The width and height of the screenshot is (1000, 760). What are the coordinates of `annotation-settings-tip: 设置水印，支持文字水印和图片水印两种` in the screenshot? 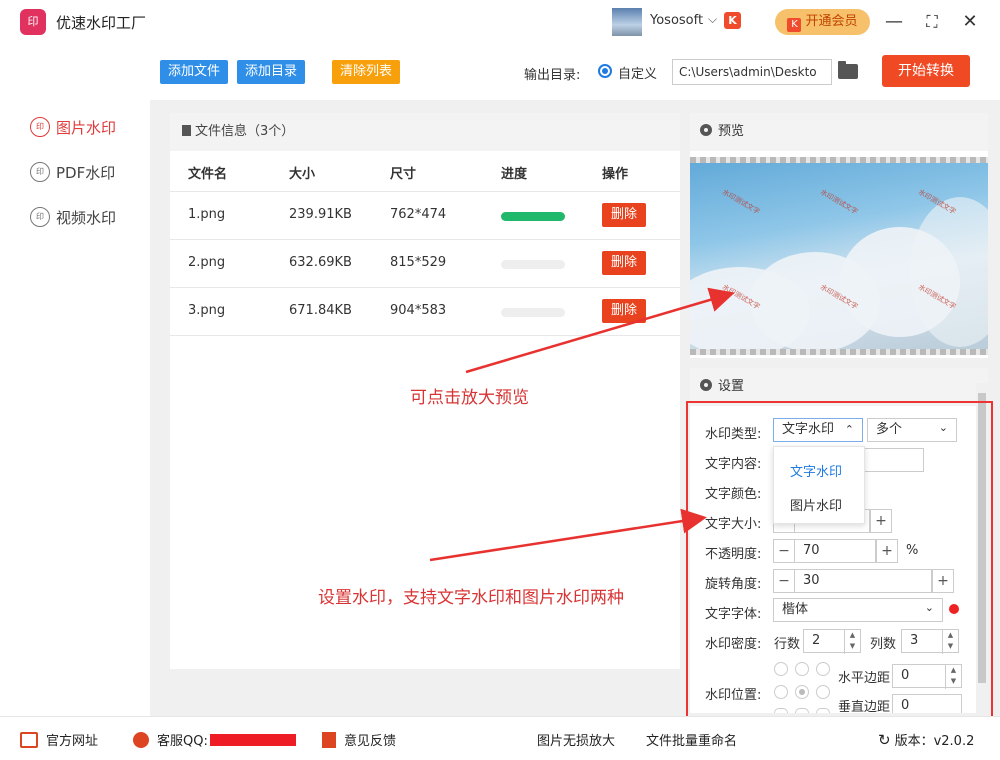 It's located at (471, 598).